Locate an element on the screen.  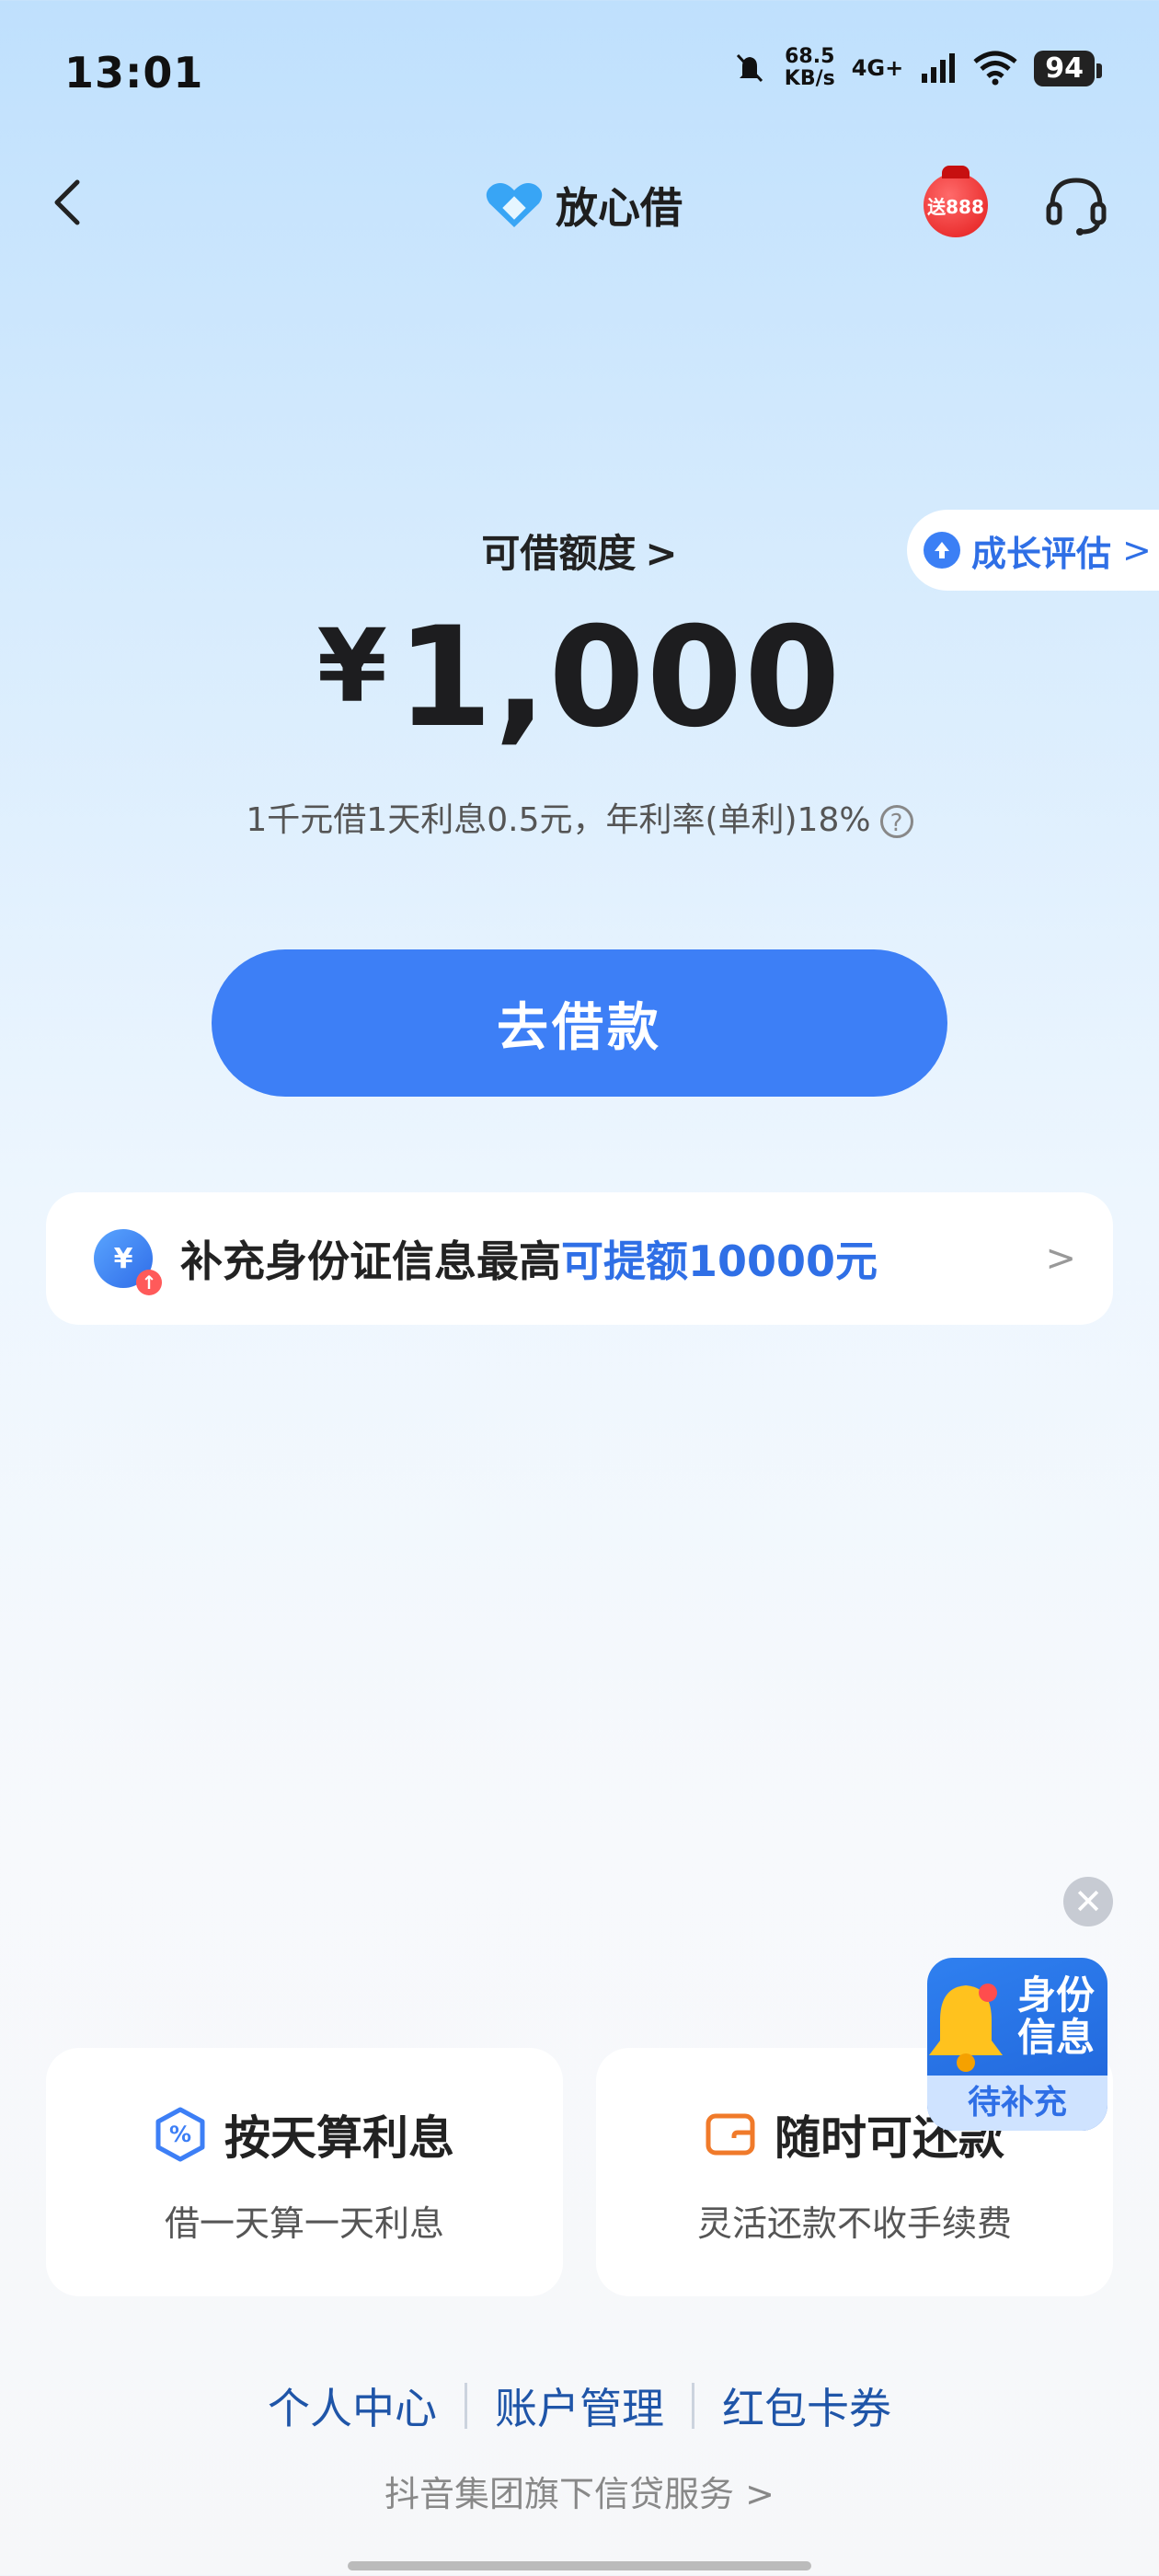
rate-text: 1千元借1天利息0.5元，年利率(单利)18% is located at coordinates (558, 820).